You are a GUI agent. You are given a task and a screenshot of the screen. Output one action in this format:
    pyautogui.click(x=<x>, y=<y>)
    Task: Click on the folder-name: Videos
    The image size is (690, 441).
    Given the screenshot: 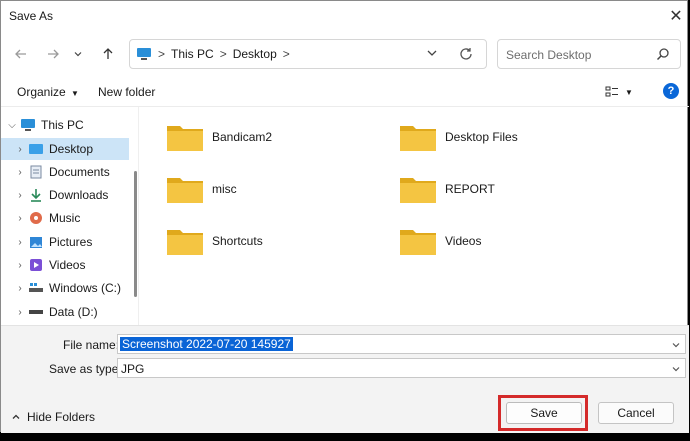 What is the action you would take?
    pyautogui.click(x=463, y=241)
    